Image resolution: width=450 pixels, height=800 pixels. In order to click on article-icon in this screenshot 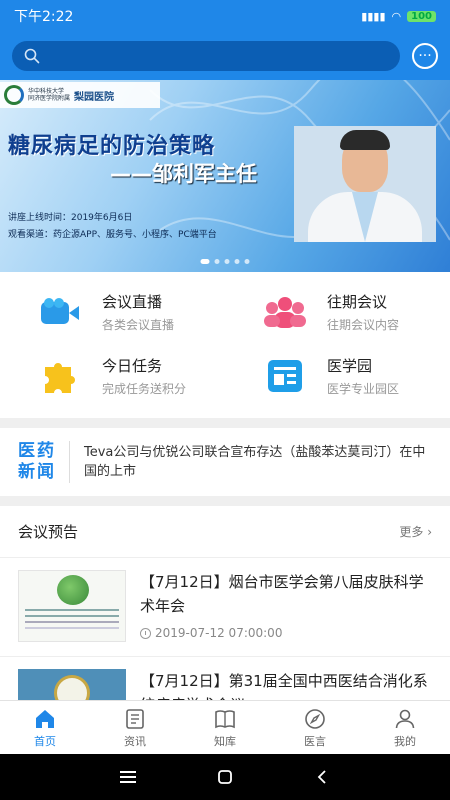, I will do `click(285, 376)`.